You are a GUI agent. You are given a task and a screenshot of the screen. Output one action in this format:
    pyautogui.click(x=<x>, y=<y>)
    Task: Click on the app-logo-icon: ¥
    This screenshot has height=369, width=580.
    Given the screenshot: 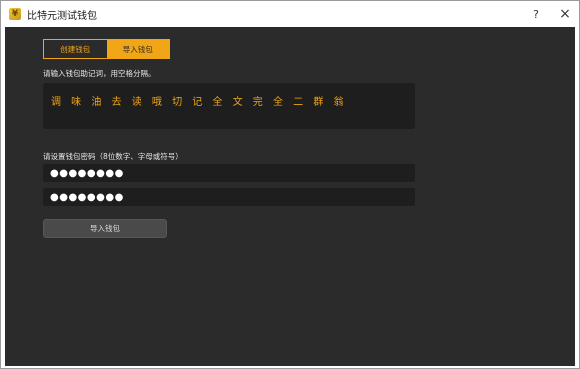 What is the action you would take?
    pyautogui.click(x=15, y=14)
    